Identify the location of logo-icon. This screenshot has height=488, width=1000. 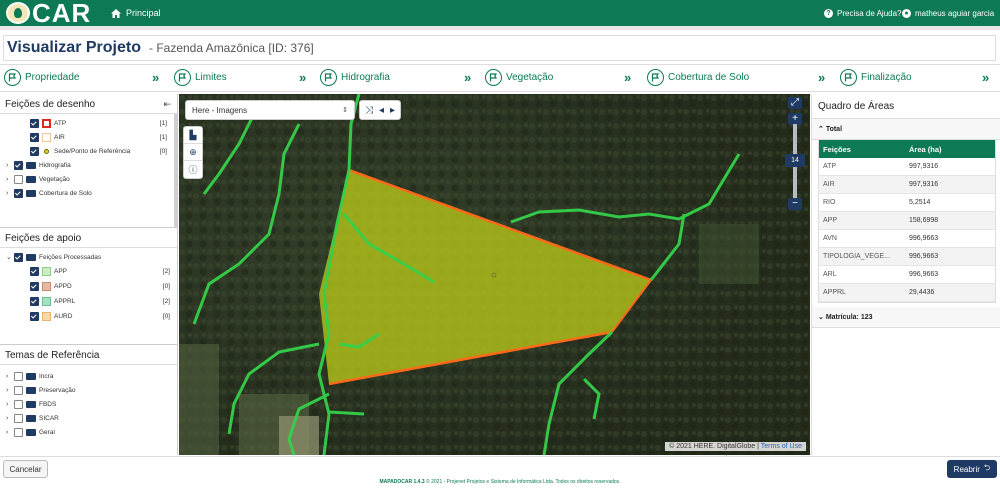
(18, 13).